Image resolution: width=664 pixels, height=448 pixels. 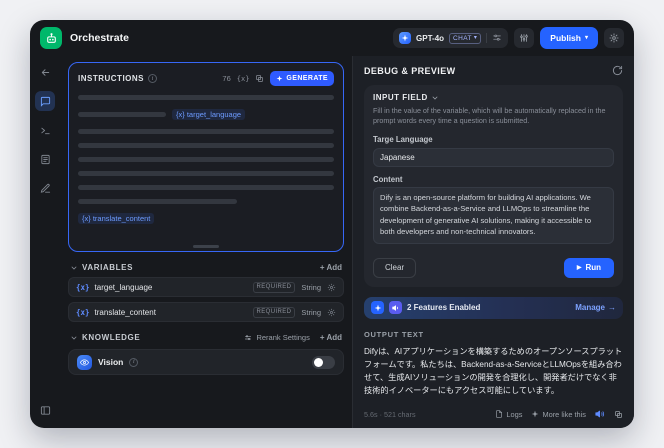 I want to click on debug-title: DEBUG & PREVIEW, so click(x=410, y=70).